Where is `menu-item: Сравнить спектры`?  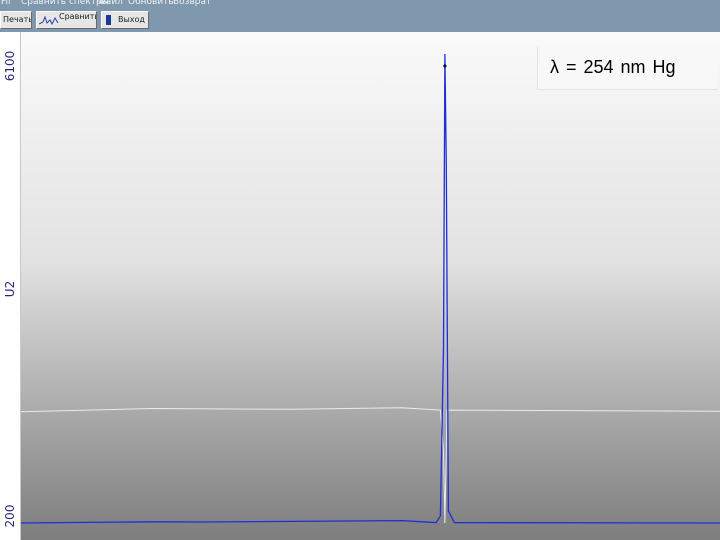
menu-item: Сравнить спектры is located at coordinates (65, 3).